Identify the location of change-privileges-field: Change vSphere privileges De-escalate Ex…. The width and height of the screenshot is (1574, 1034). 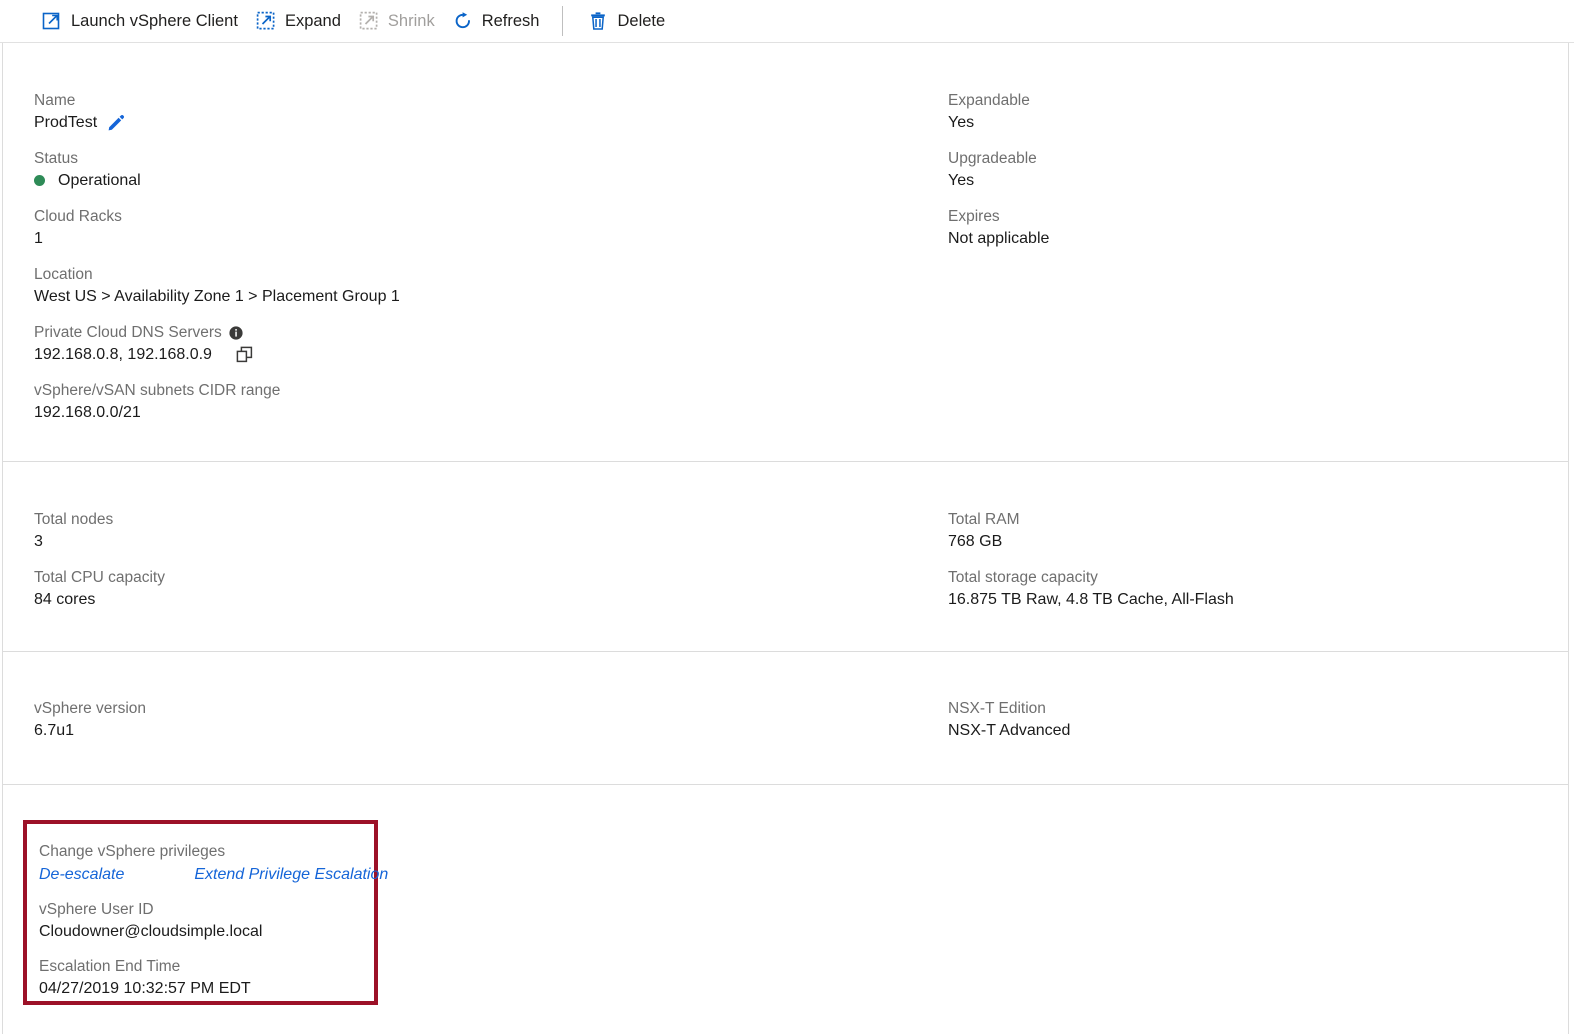
(213, 863).